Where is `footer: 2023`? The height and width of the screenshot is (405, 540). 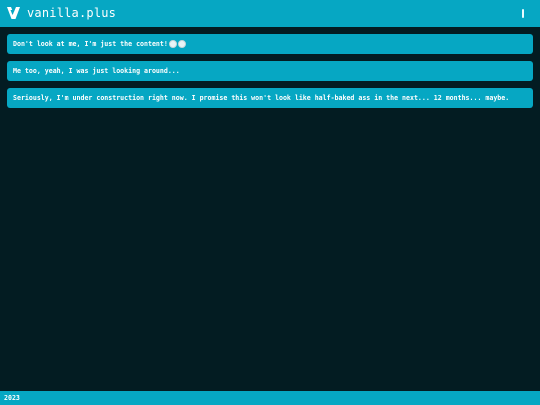
footer: 2023 is located at coordinates (270, 398).